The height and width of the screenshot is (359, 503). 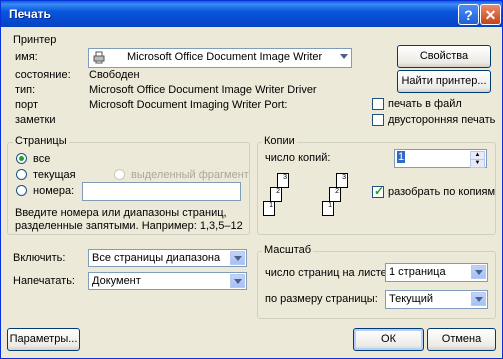 What do you see at coordinates (30, 14) in the screenshot?
I see `window-title: Печать` at bounding box center [30, 14].